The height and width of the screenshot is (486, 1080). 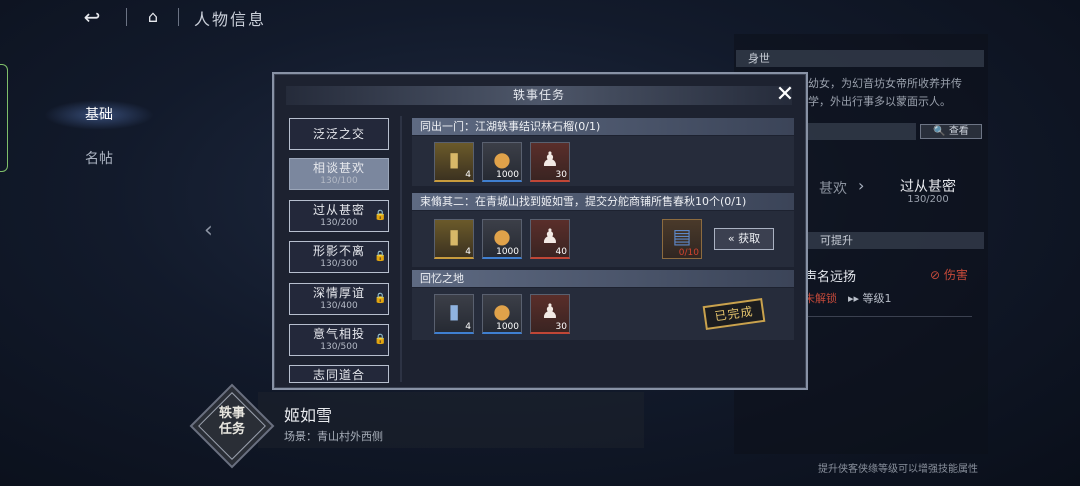 What do you see at coordinates (339, 181) in the screenshot?
I see `stage-progress: 130/100` at bounding box center [339, 181].